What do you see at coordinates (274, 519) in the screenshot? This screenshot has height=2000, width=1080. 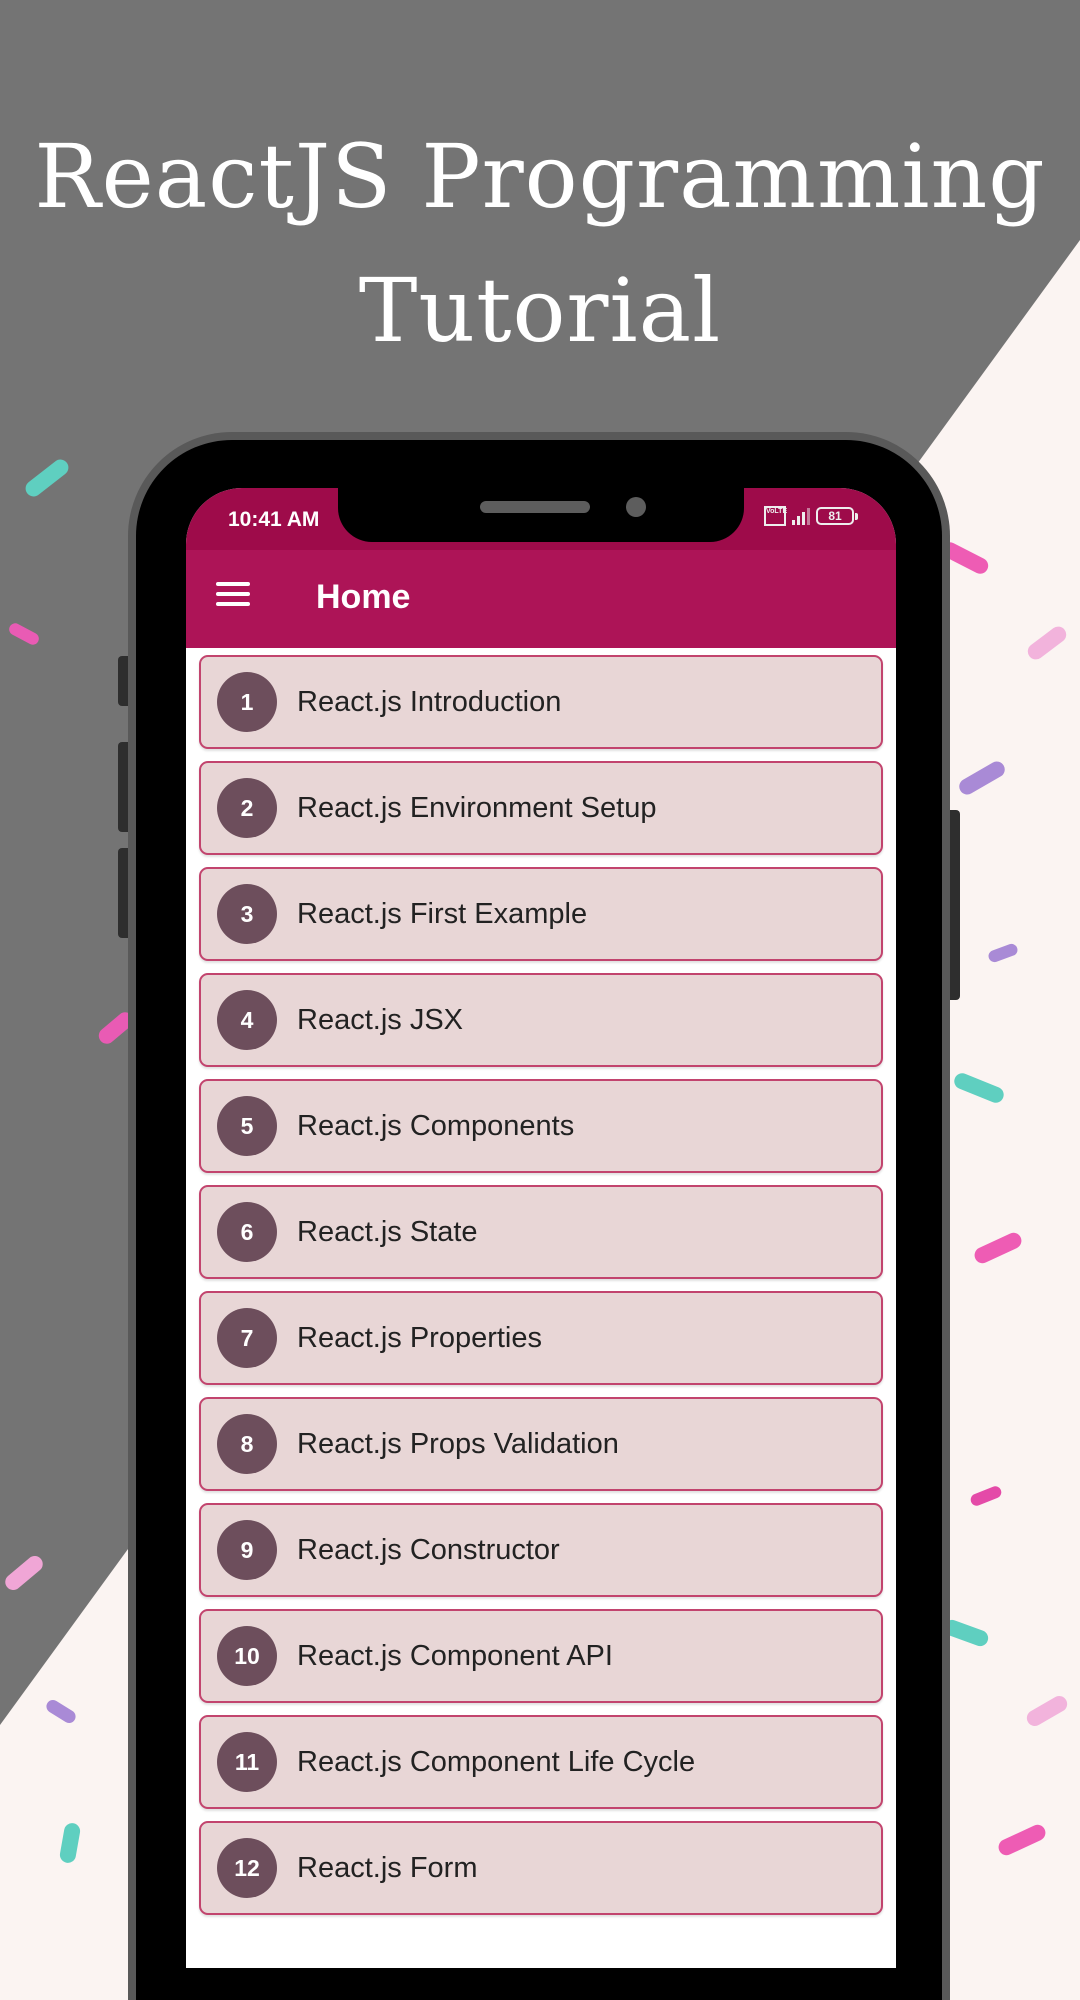 I see `status-time: 10:41 AM` at bounding box center [274, 519].